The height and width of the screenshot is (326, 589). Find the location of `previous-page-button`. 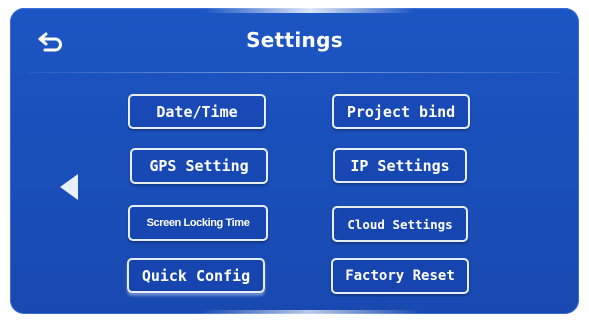

previous-page-button is located at coordinates (69, 187).